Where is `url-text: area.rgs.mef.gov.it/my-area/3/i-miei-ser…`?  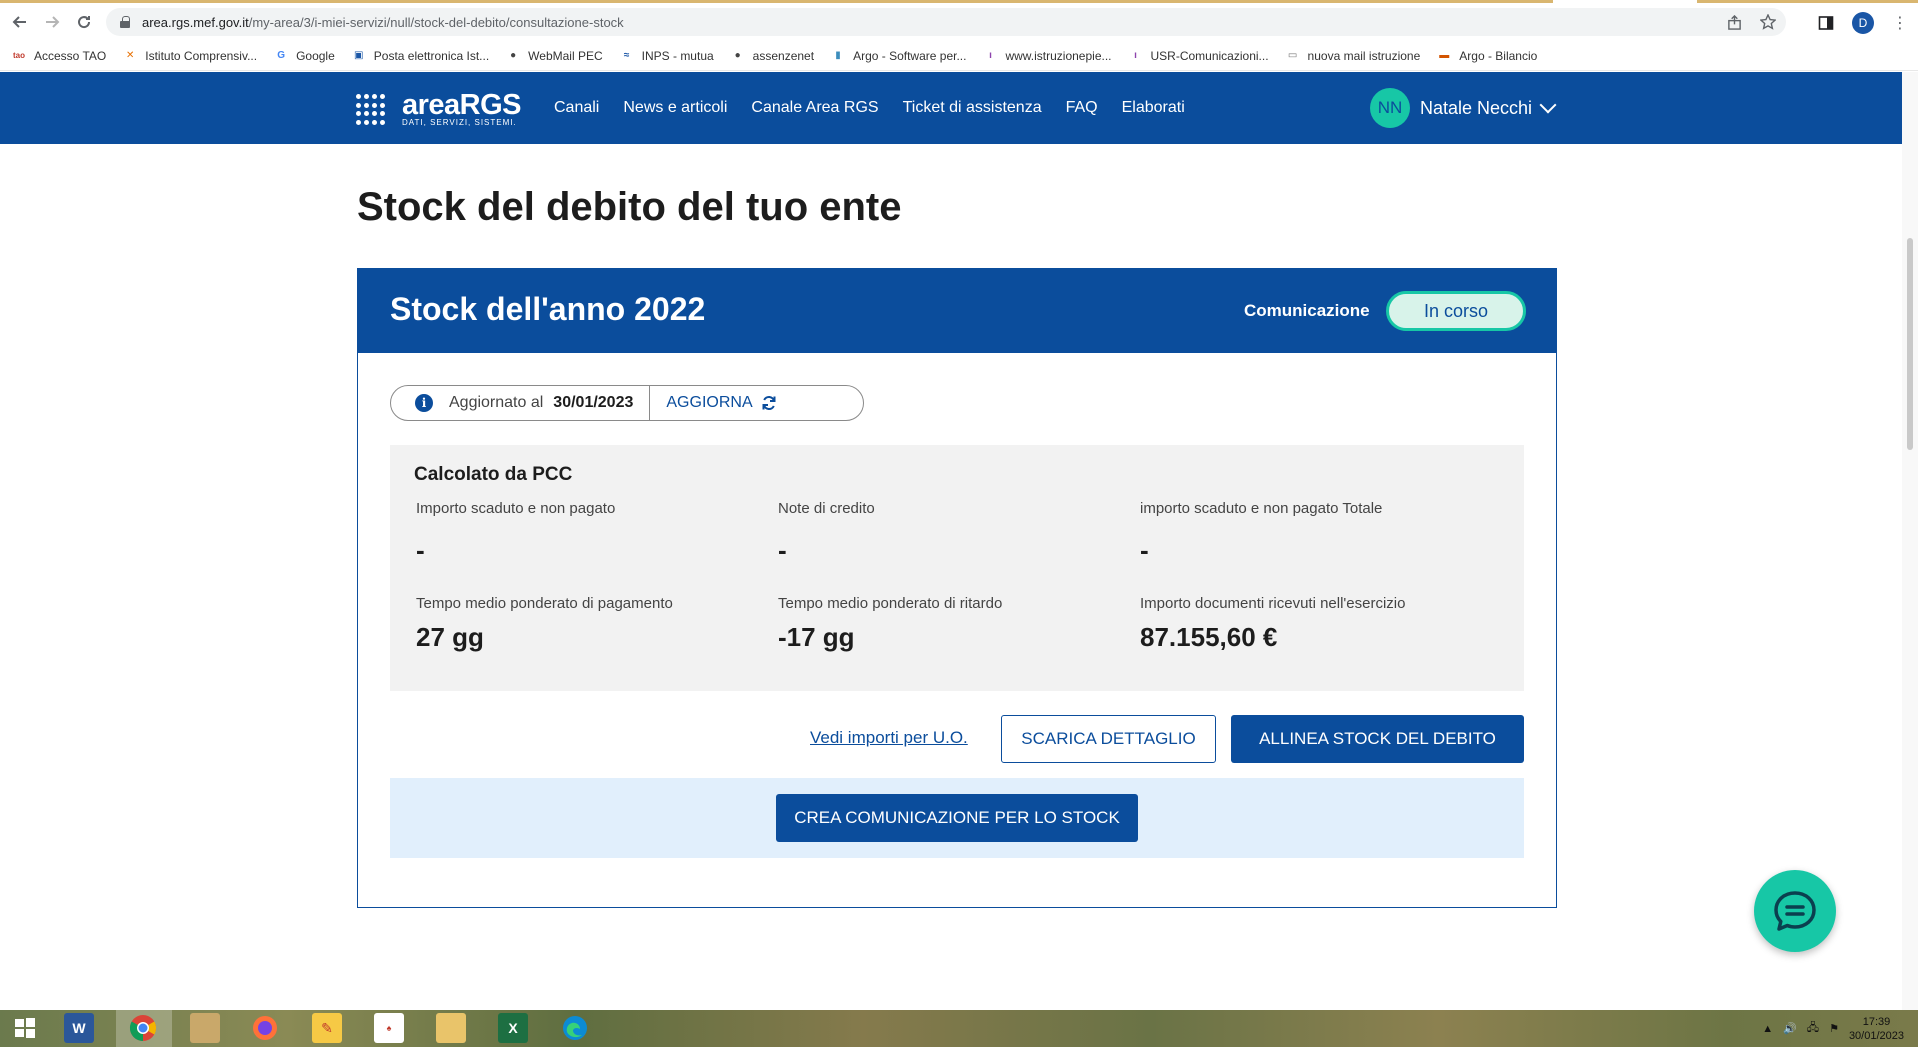
url-text: area.rgs.mef.gov.it/my-area/3/i-miei-ser… is located at coordinates (383, 22).